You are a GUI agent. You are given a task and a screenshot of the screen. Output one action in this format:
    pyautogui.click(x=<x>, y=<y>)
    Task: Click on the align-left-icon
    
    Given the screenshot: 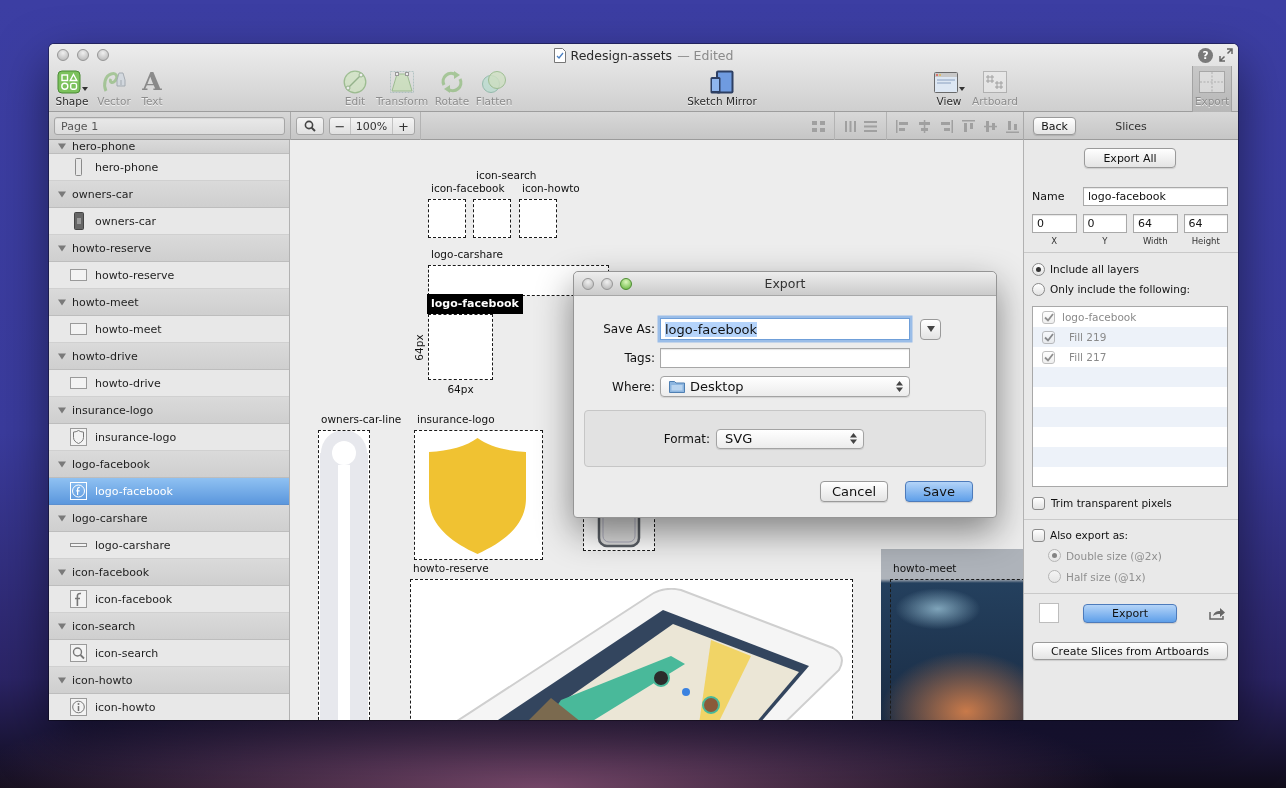 What is the action you would take?
    pyautogui.click(x=902, y=126)
    